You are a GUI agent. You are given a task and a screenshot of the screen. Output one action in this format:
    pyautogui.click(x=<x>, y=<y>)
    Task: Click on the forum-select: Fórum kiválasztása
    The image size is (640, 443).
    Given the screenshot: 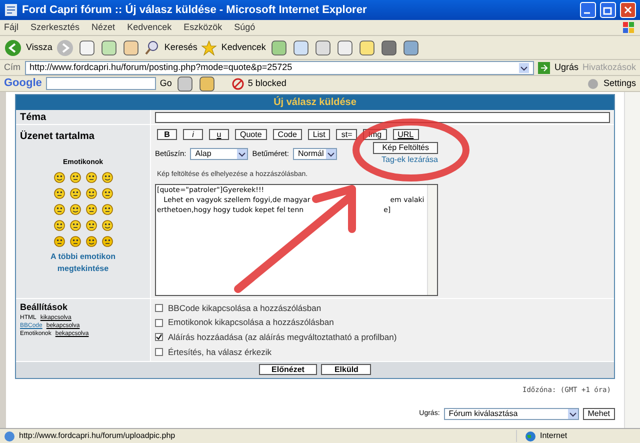 What is the action you would take?
    pyautogui.click(x=511, y=414)
    